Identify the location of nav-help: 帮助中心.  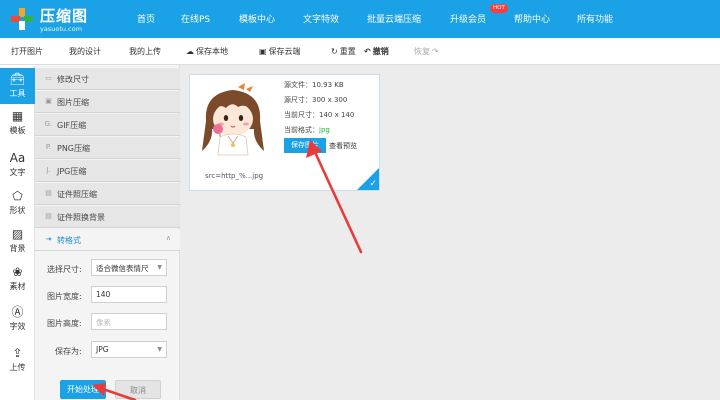
(532, 18).